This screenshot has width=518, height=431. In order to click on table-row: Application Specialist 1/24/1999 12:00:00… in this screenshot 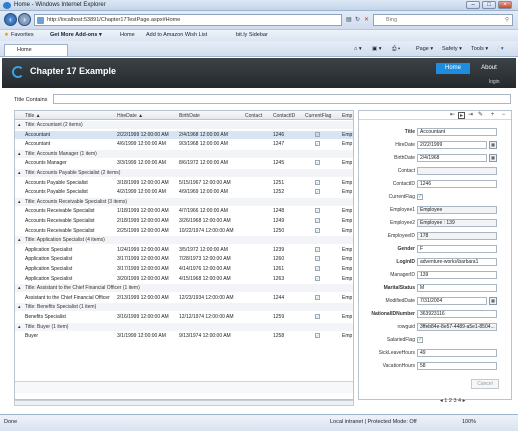, I will do `click(184, 250)`.